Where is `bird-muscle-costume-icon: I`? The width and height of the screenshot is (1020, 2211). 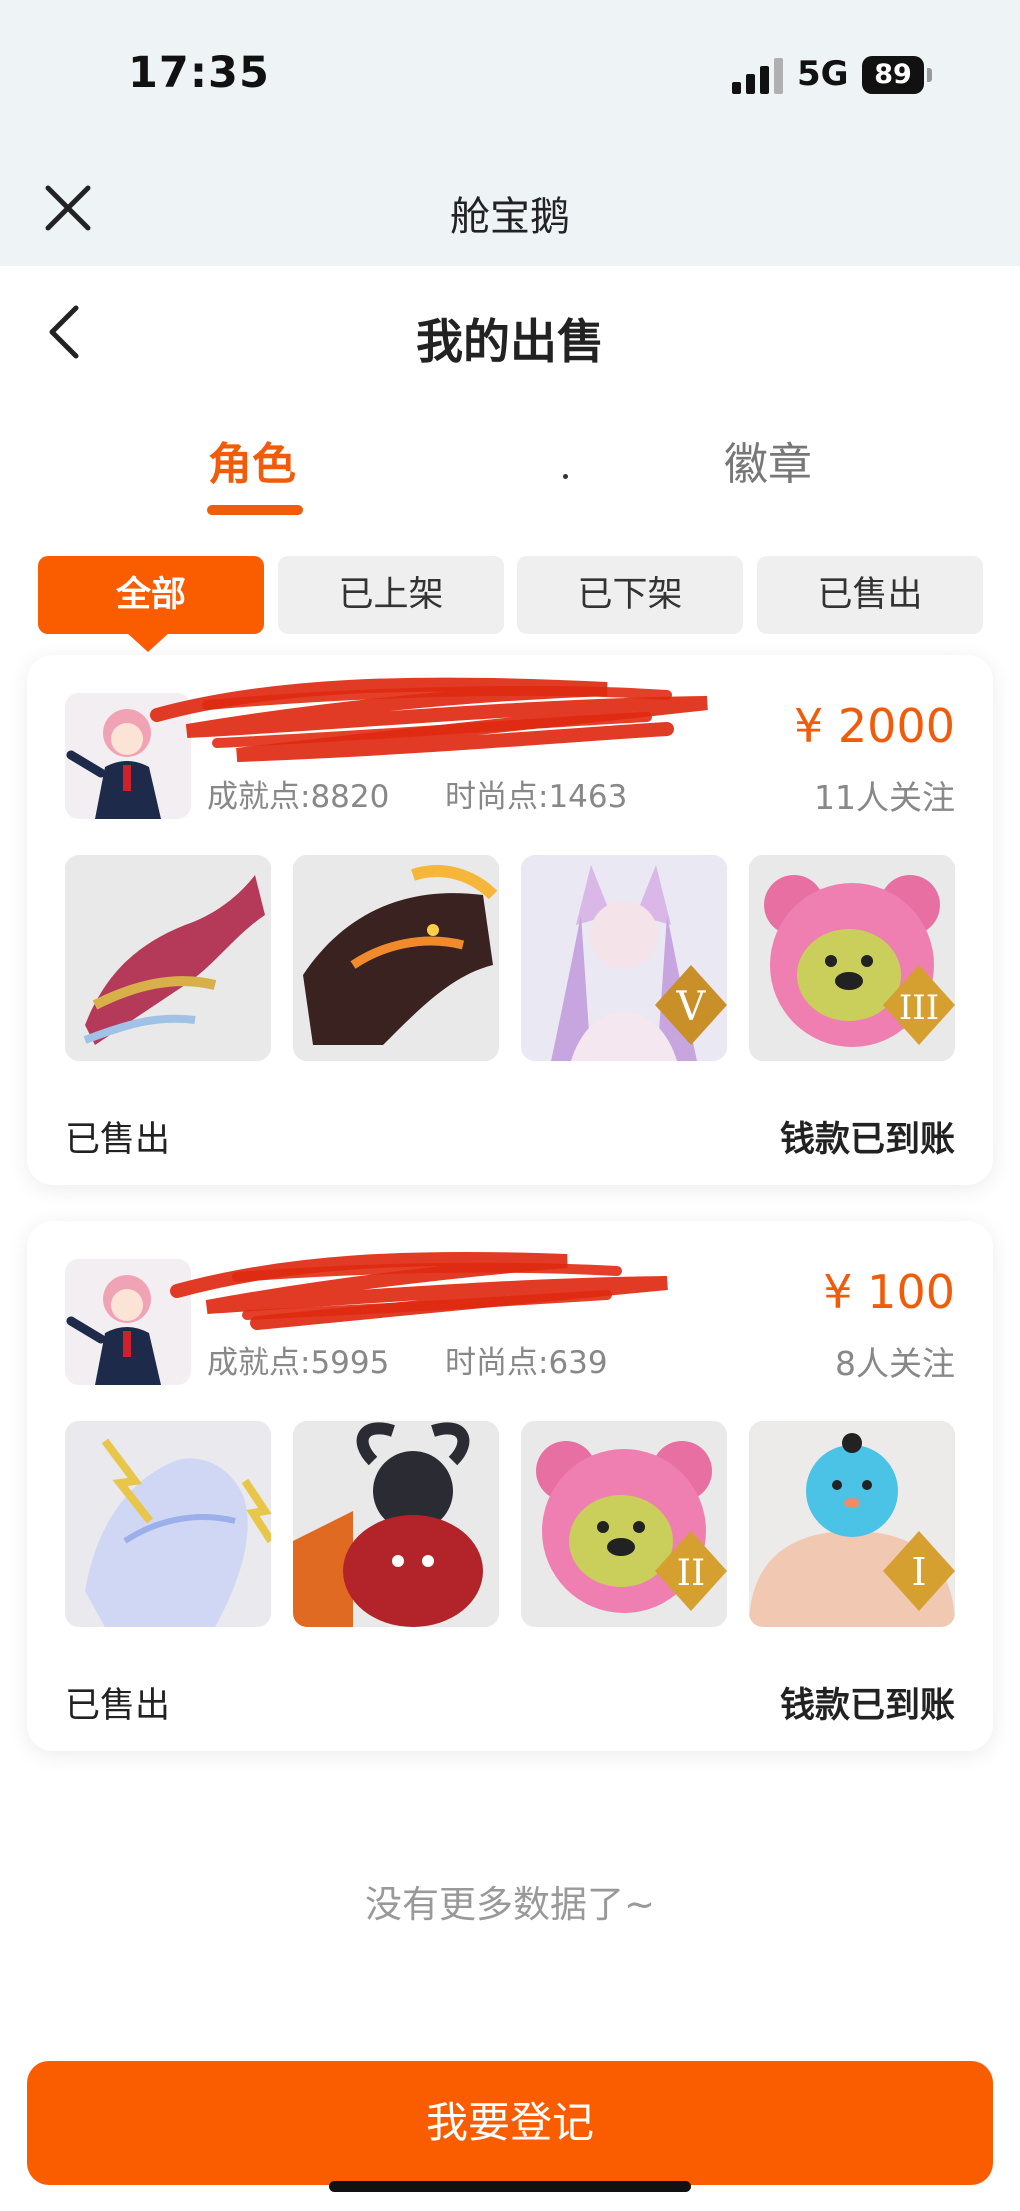 bird-muscle-costume-icon: I is located at coordinates (852, 1524).